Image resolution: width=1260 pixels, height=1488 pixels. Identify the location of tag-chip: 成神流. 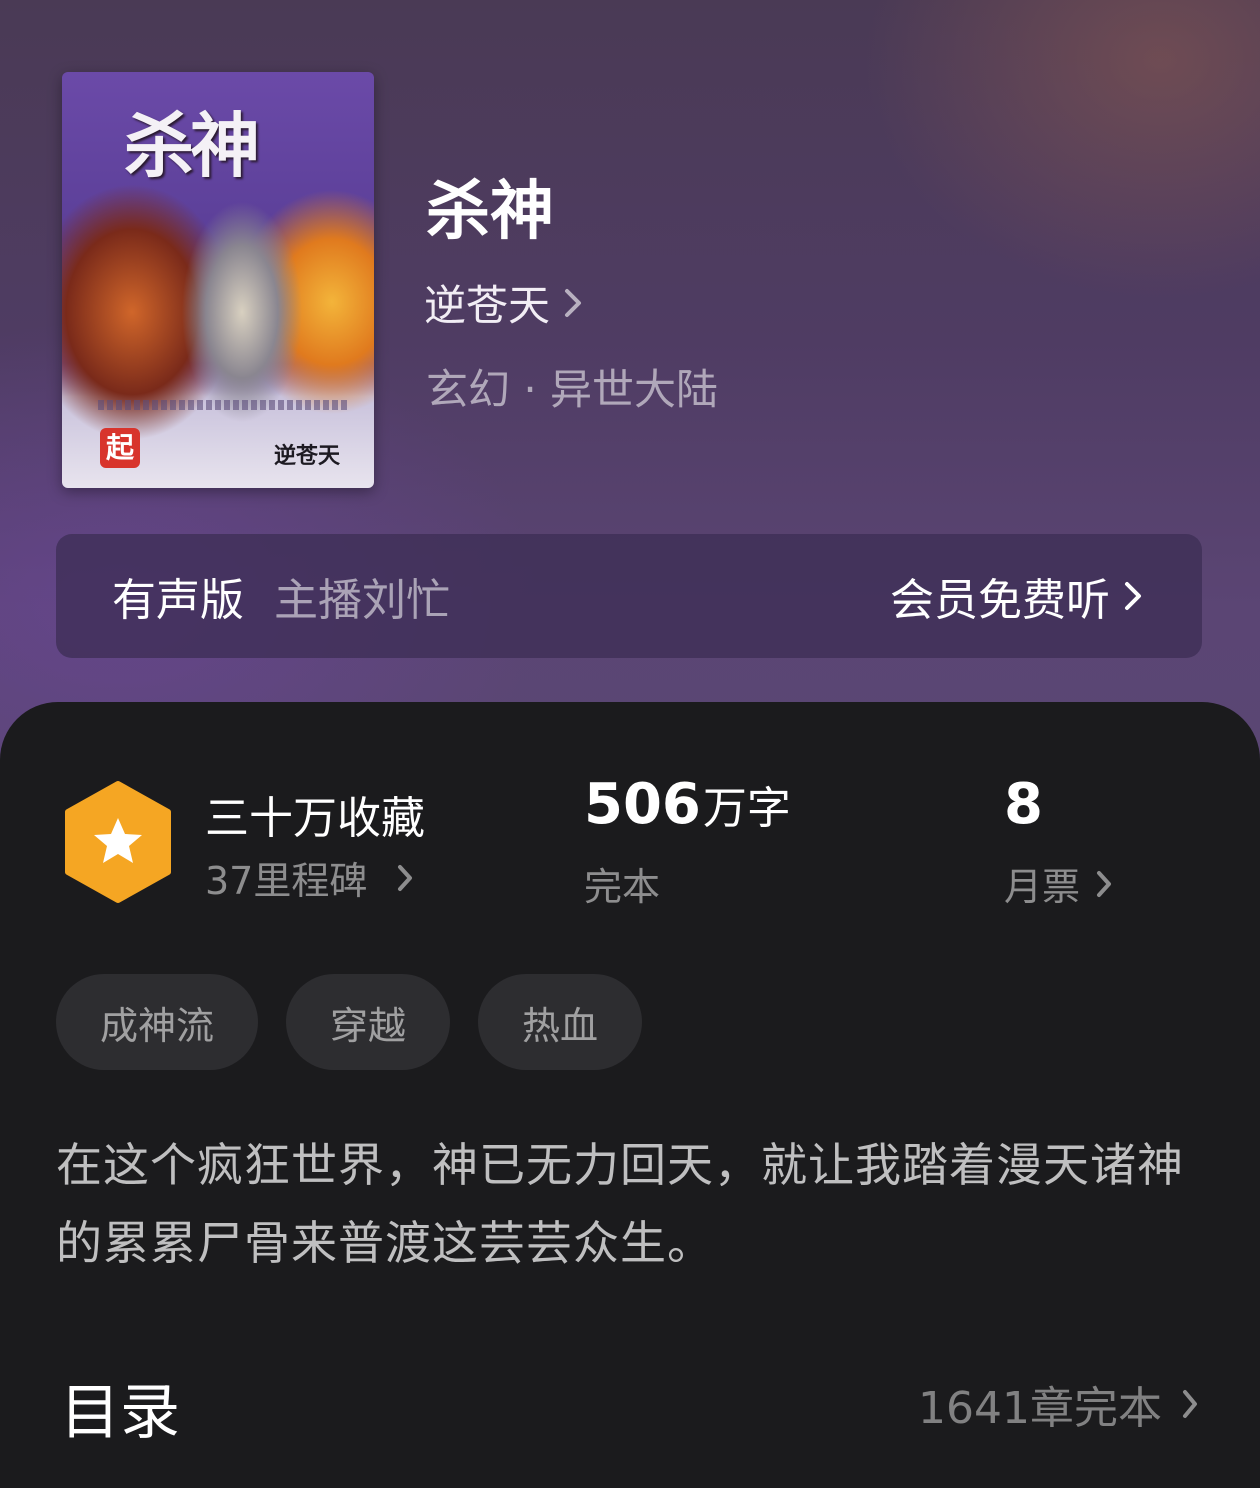
(157, 1022).